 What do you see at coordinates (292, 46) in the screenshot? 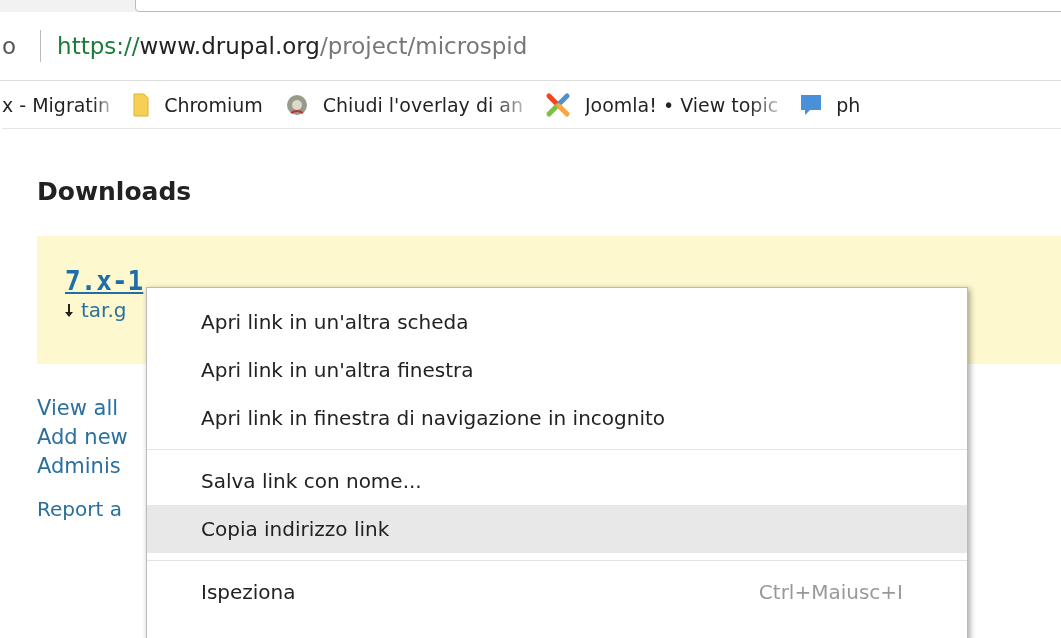
I see `url-field: https://www.drupal.org/project/microspid` at bounding box center [292, 46].